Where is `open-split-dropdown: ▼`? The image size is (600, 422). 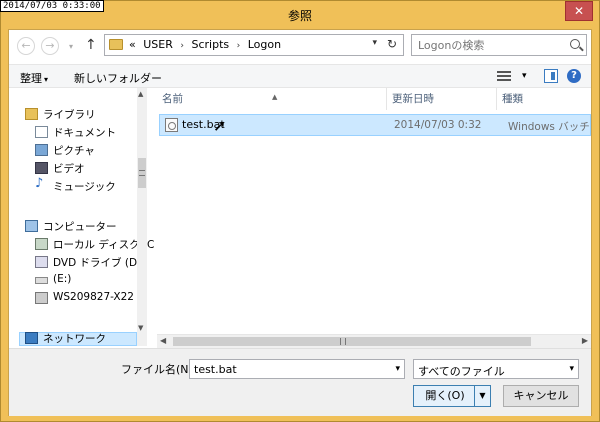
open-split-dropdown: ▼ is located at coordinates (482, 396).